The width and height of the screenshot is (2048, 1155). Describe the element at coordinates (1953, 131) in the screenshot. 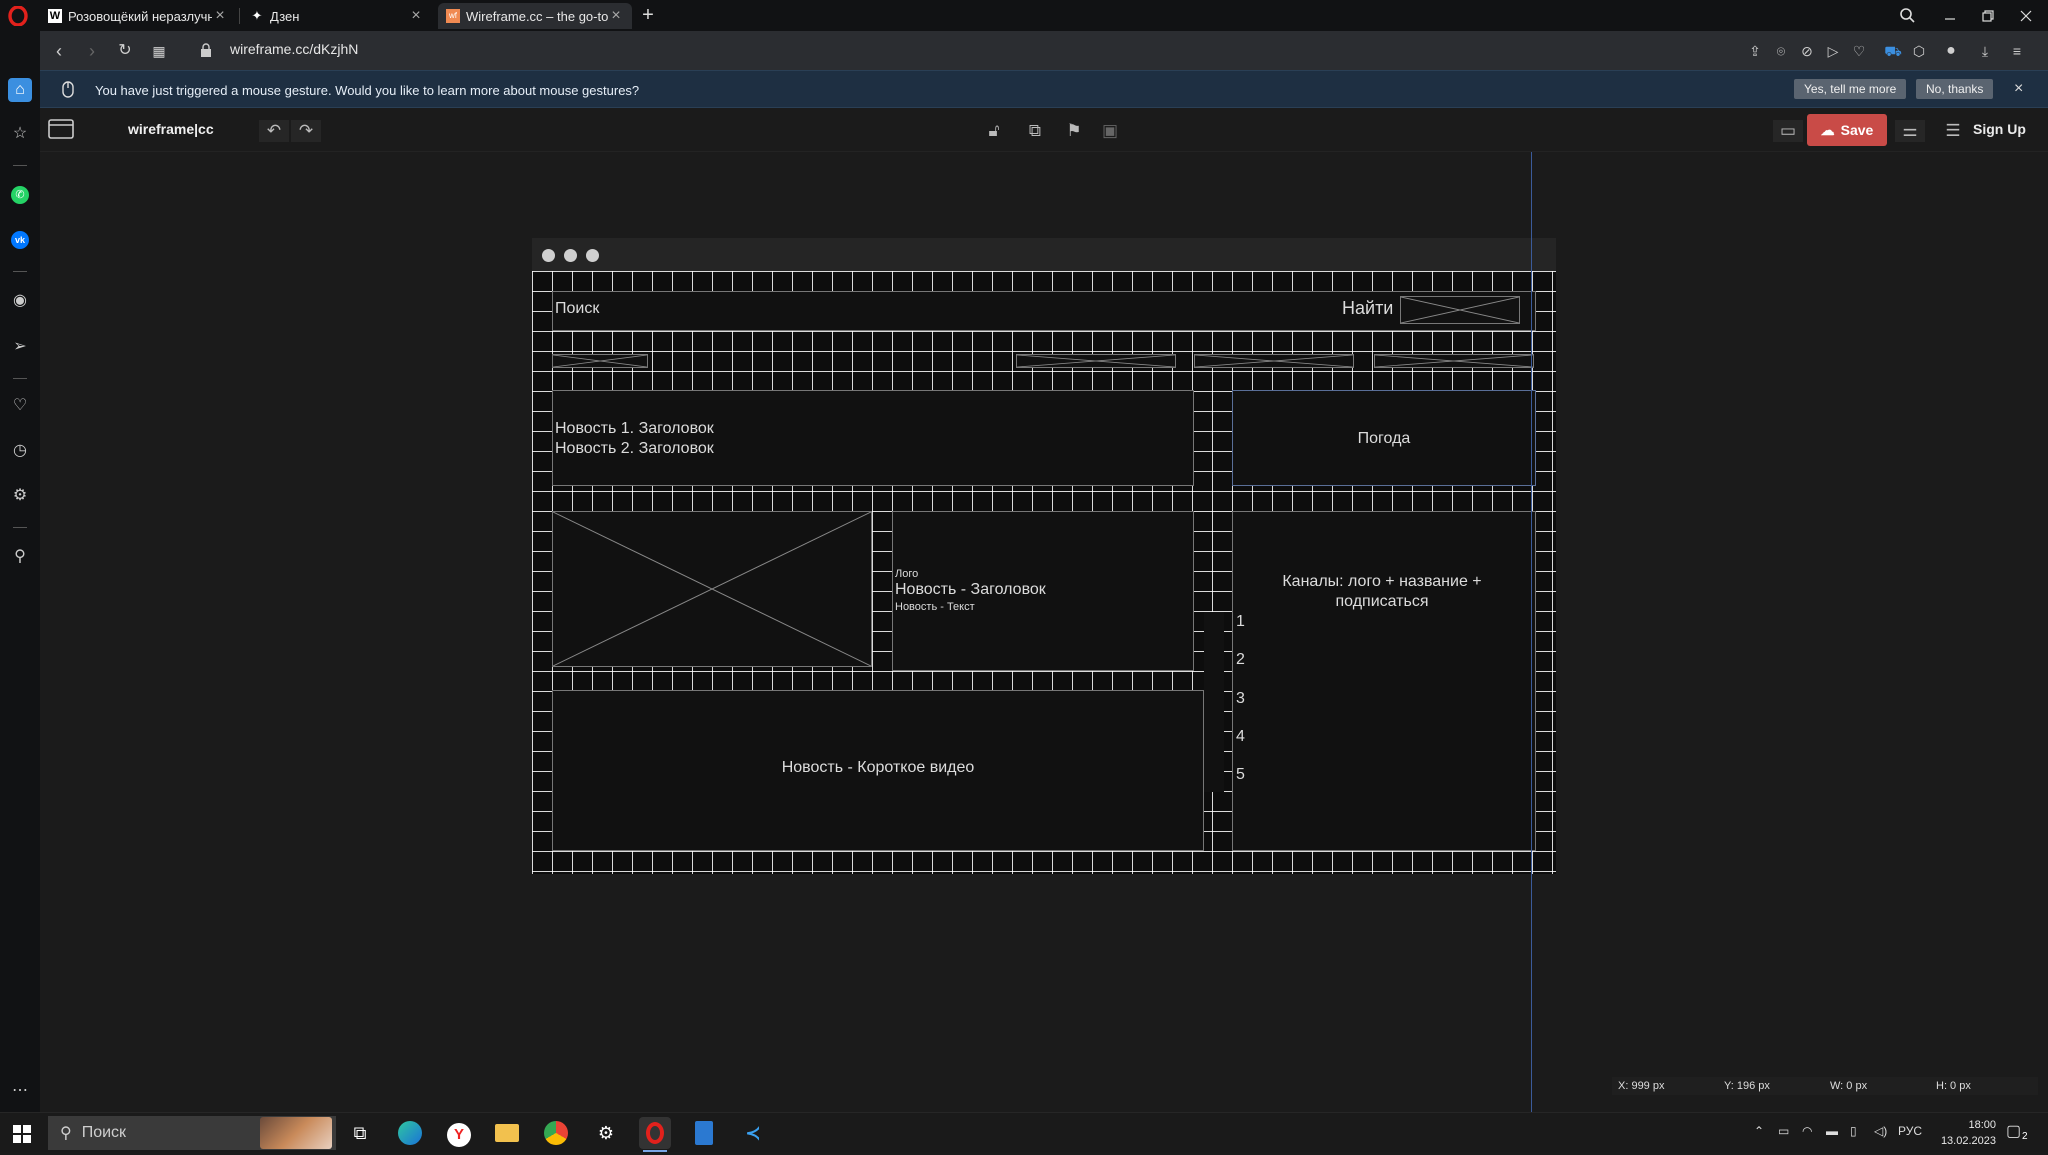

I see `menu-icon: ☰` at that location.